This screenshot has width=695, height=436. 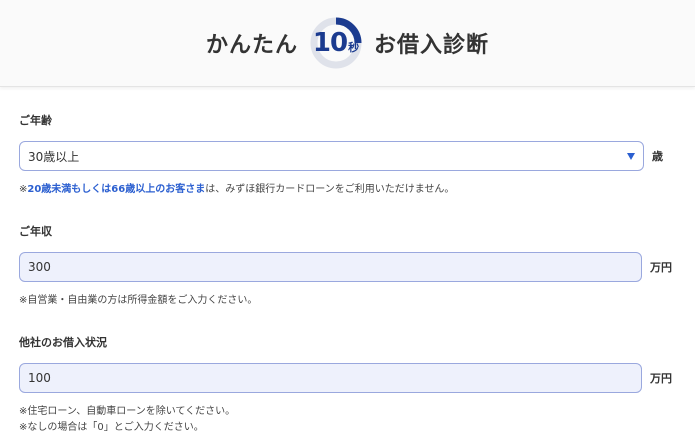 What do you see at coordinates (39, 267) in the screenshot?
I see `income-input-value: 300` at bounding box center [39, 267].